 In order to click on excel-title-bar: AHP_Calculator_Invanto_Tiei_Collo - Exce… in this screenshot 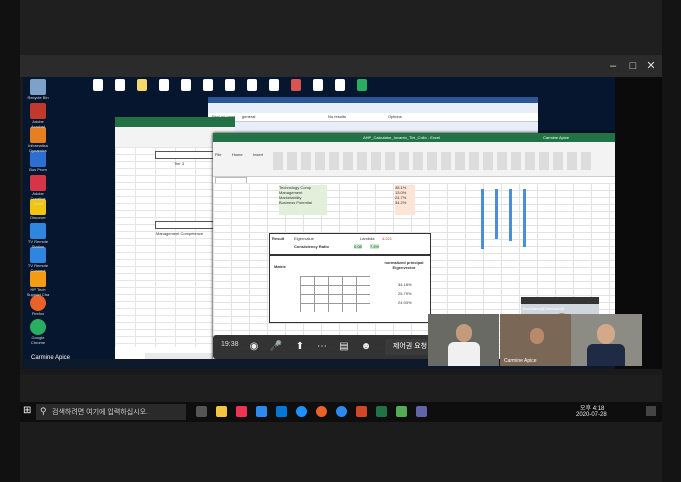, I will do `click(414, 137)`.